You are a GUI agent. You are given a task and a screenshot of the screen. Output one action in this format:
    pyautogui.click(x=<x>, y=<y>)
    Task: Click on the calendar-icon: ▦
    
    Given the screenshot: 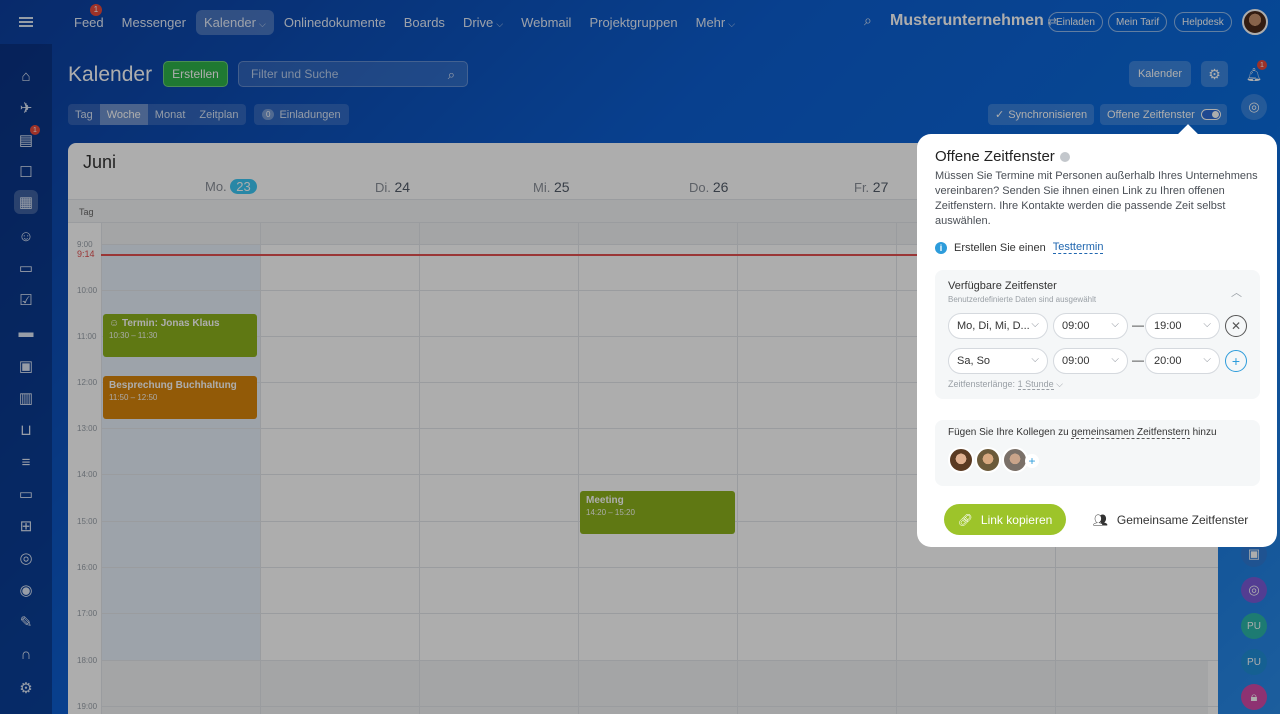 What is the action you would take?
    pyautogui.click(x=26, y=202)
    